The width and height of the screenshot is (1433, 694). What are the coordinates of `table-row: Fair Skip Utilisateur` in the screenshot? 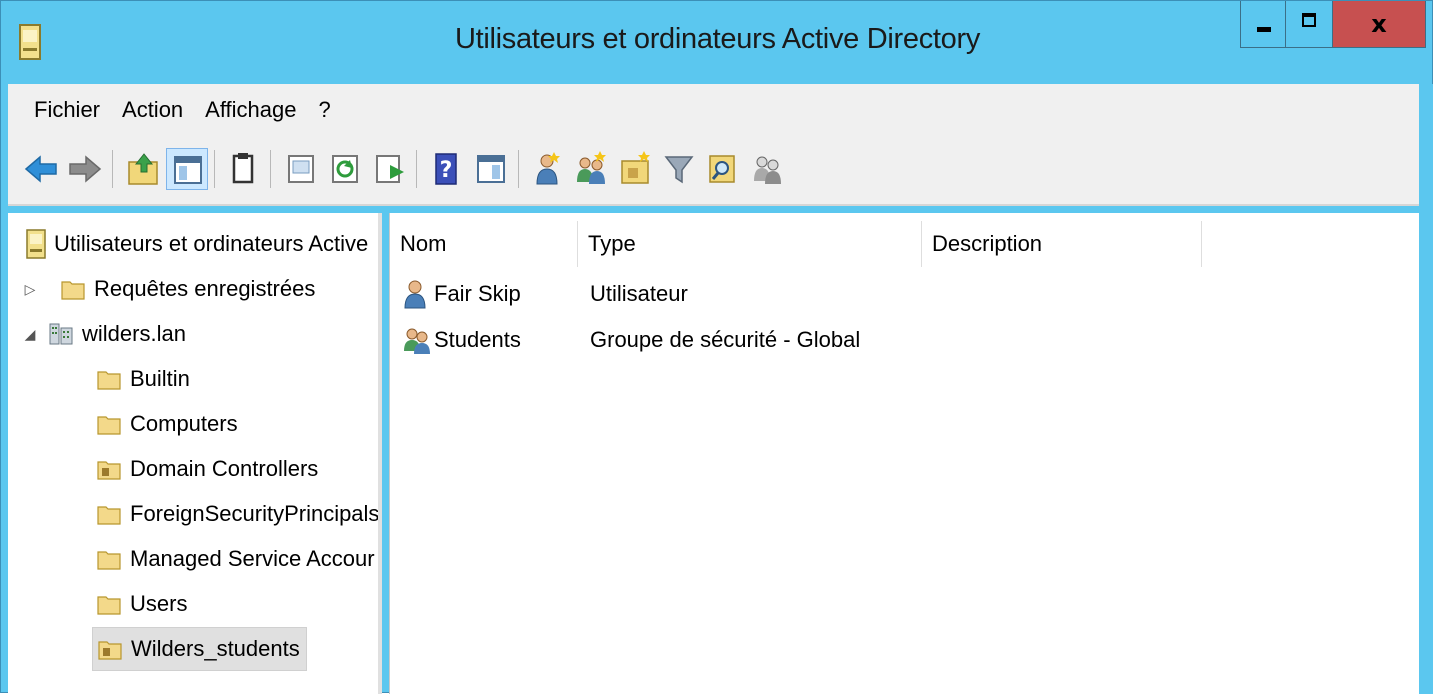 It's located at (902, 294).